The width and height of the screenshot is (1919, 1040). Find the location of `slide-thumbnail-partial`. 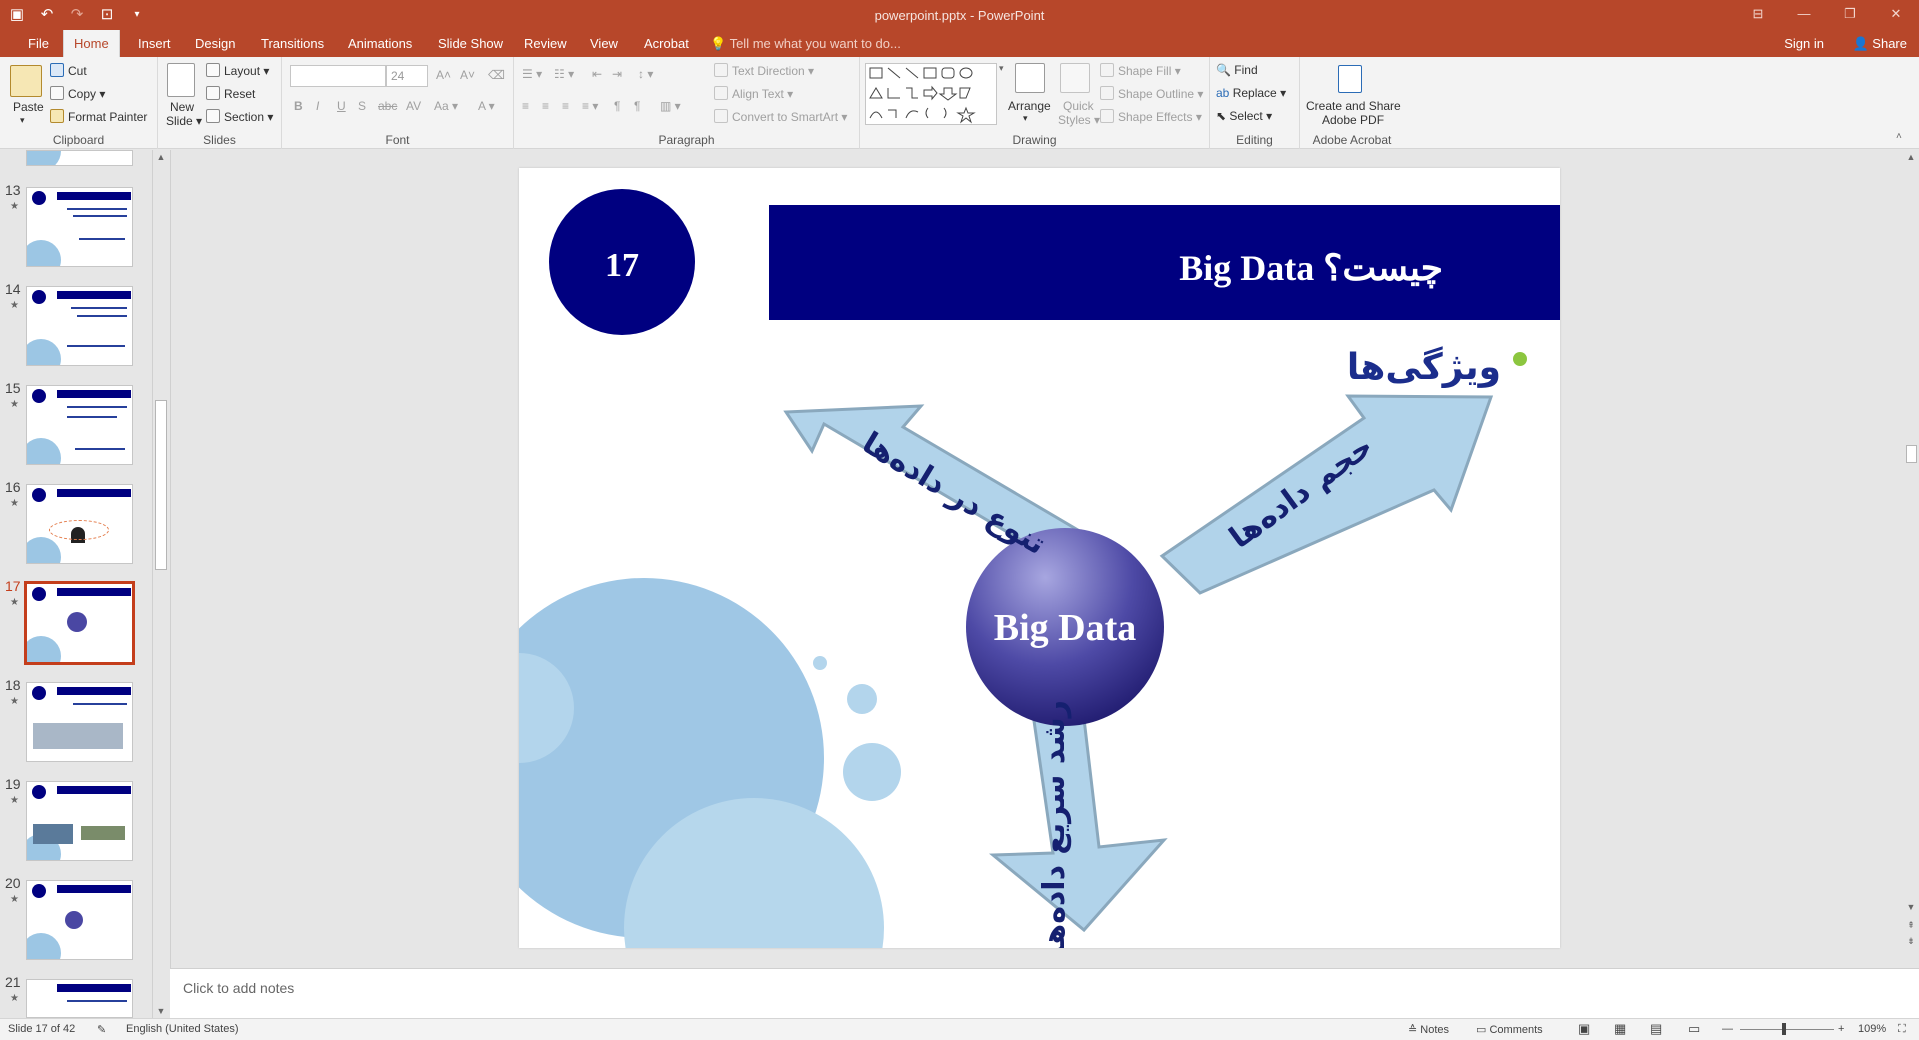

slide-thumbnail-partial is located at coordinates (79, 158).